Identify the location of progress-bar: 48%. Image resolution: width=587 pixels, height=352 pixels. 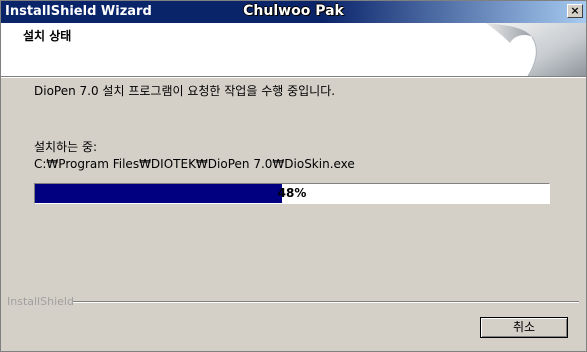
(292, 193).